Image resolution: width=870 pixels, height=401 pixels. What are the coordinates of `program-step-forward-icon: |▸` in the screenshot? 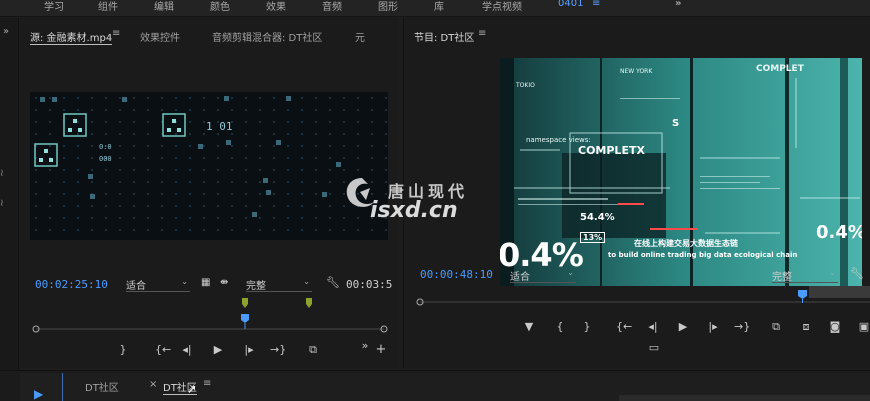 It's located at (713, 327).